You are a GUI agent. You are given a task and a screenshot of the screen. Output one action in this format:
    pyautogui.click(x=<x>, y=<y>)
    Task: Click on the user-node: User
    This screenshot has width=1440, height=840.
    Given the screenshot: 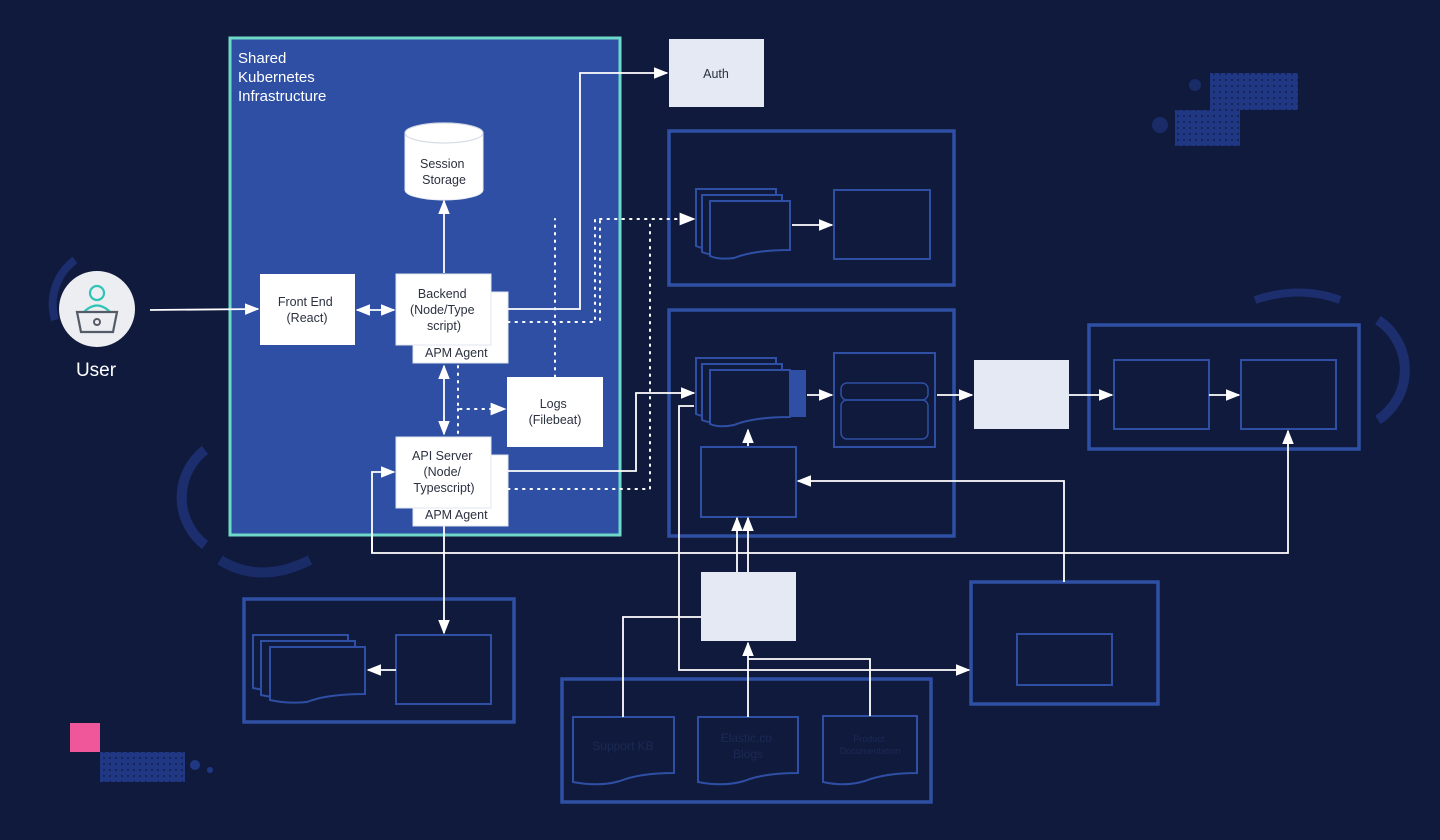 What is the action you would take?
    pyautogui.click(x=97, y=326)
    